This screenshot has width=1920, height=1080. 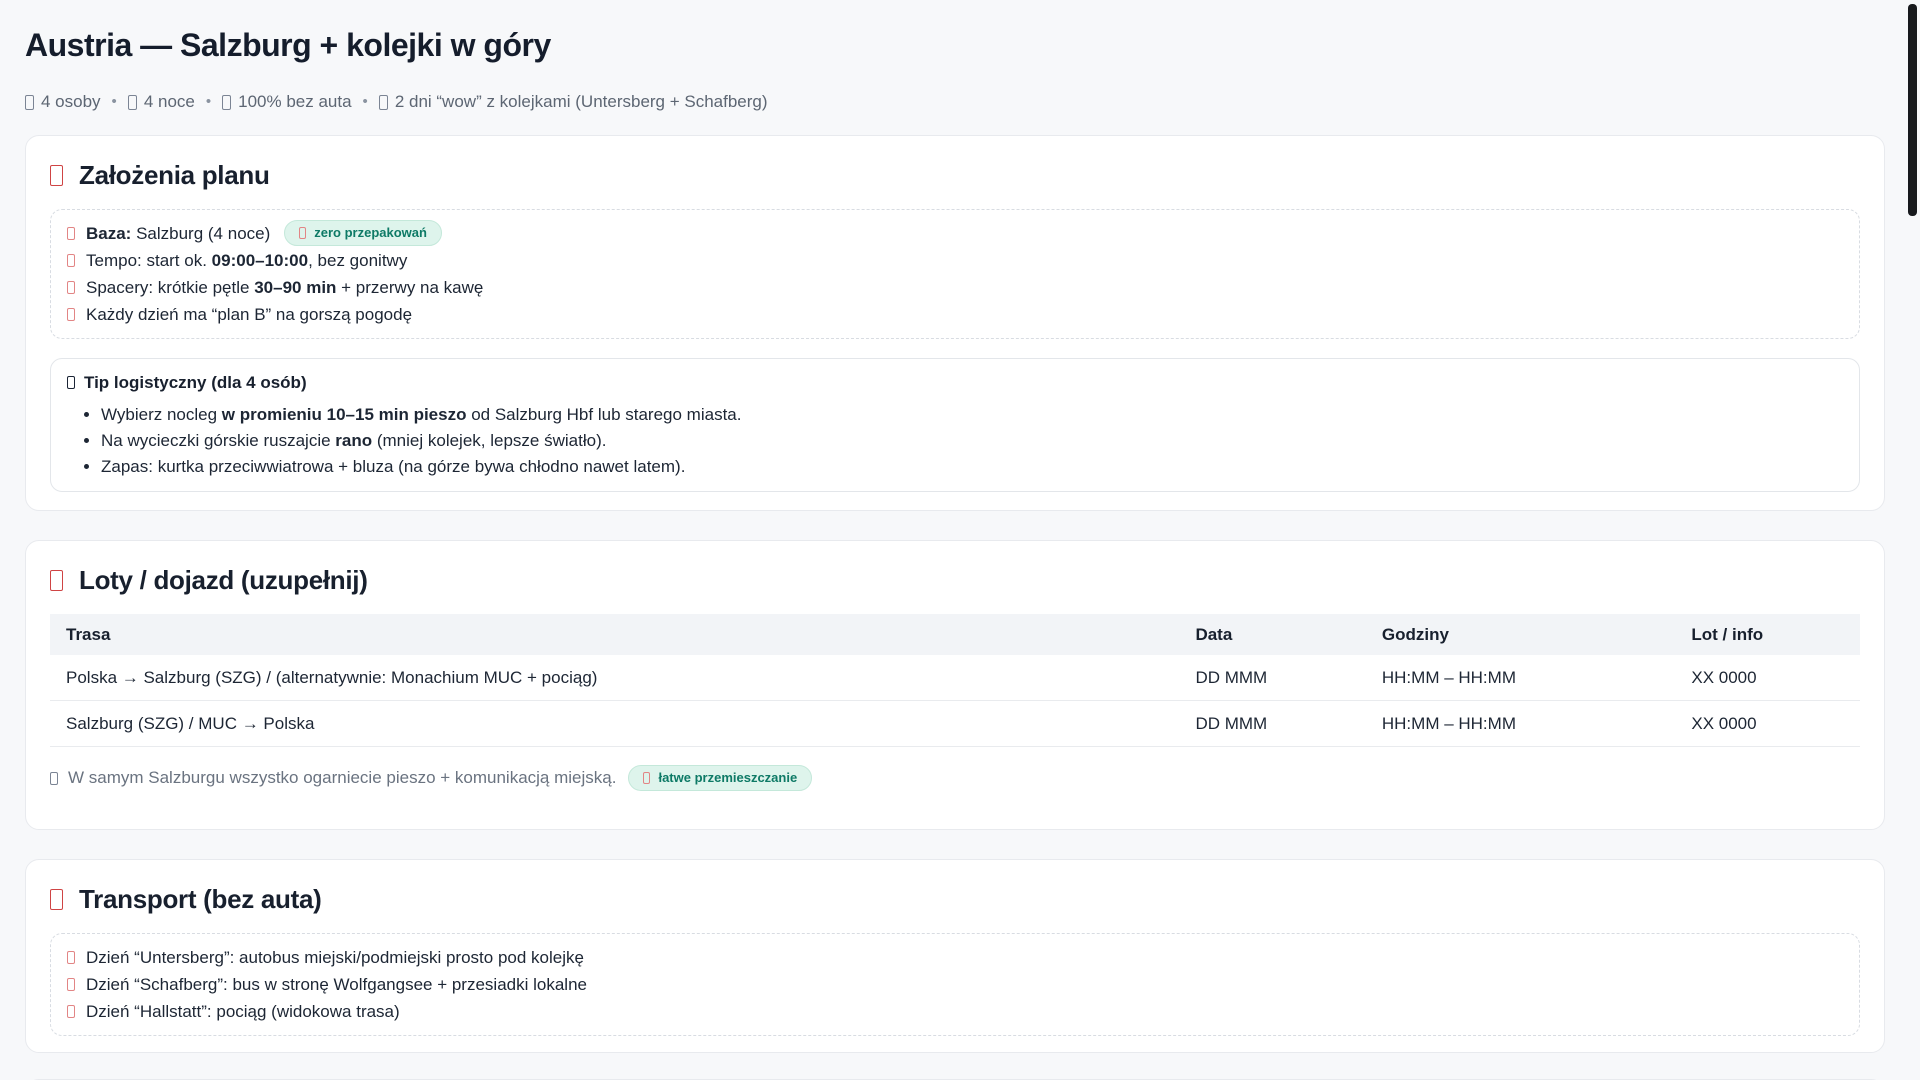 I want to click on item-text: Spacery: krótkie pętle, so click(x=170, y=287).